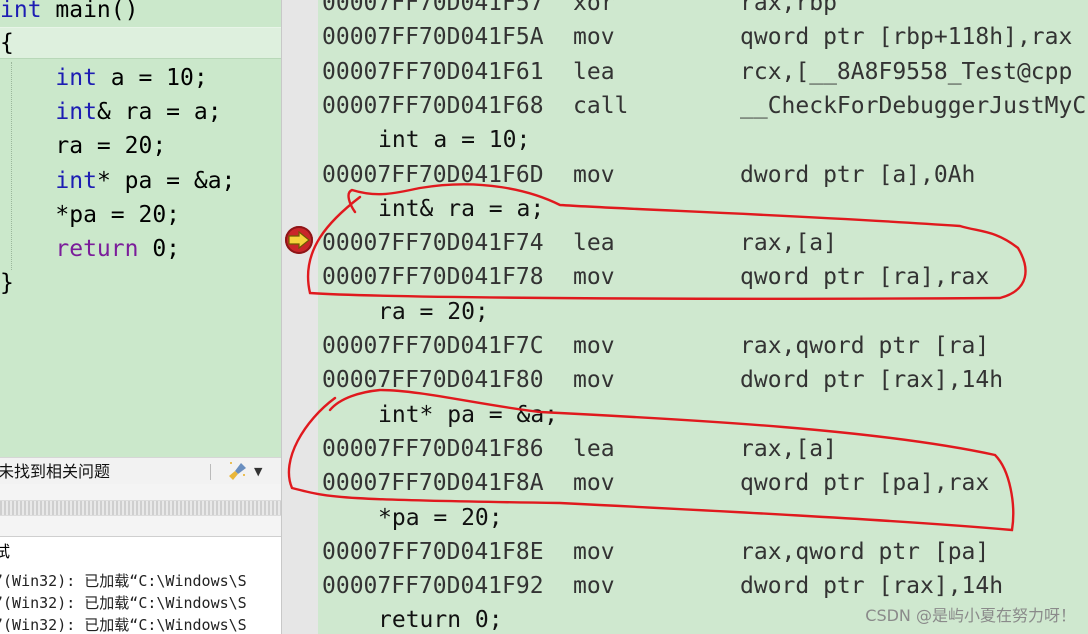 This screenshot has width=1088, height=634. What do you see at coordinates (433, 551) in the screenshot?
I see `instruction-address: 00007FF70D041F8E` at bounding box center [433, 551].